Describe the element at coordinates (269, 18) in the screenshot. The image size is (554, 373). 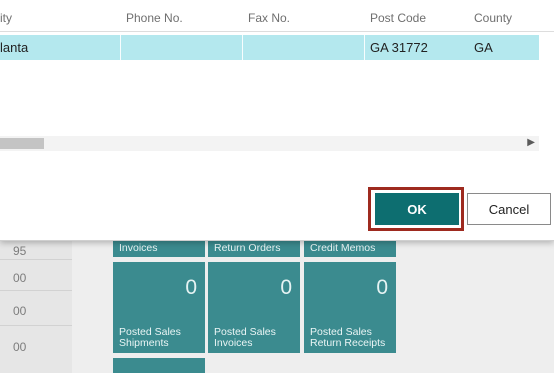
I see `column-header-fax: Fax No.` at that location.